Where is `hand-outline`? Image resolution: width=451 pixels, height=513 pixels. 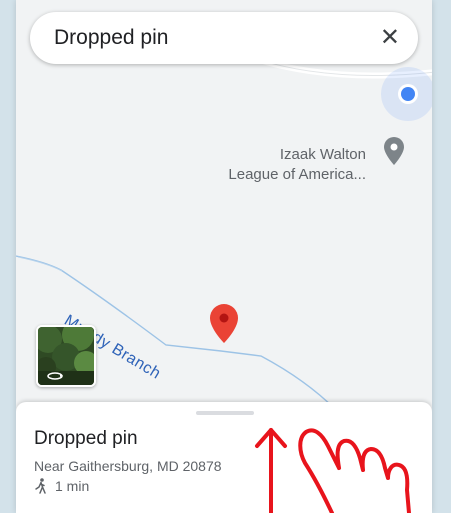
hand-outline is located at coordinates (354, 470).